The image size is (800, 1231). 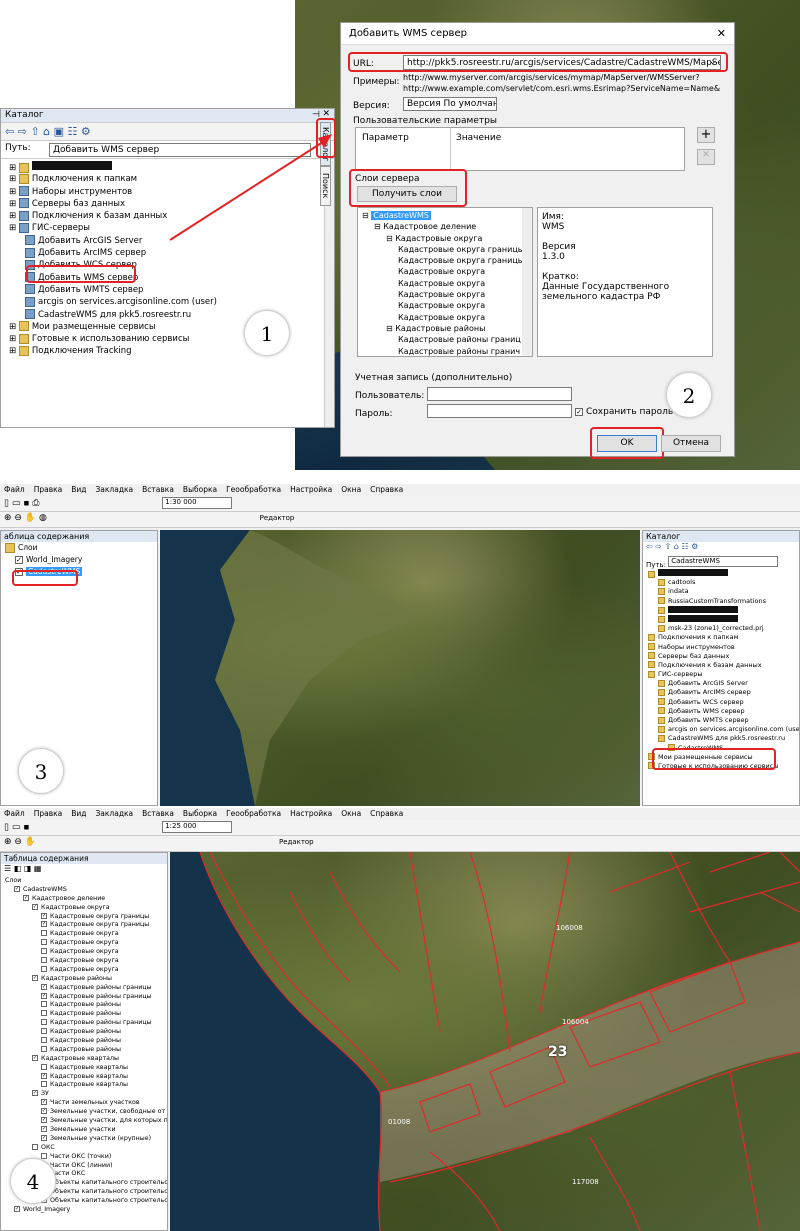 What do you see at coordinates (721, 637) in the screenshot?
I see `catalog-item-3: Подключения к папкам` at bounding box center [721, 637].